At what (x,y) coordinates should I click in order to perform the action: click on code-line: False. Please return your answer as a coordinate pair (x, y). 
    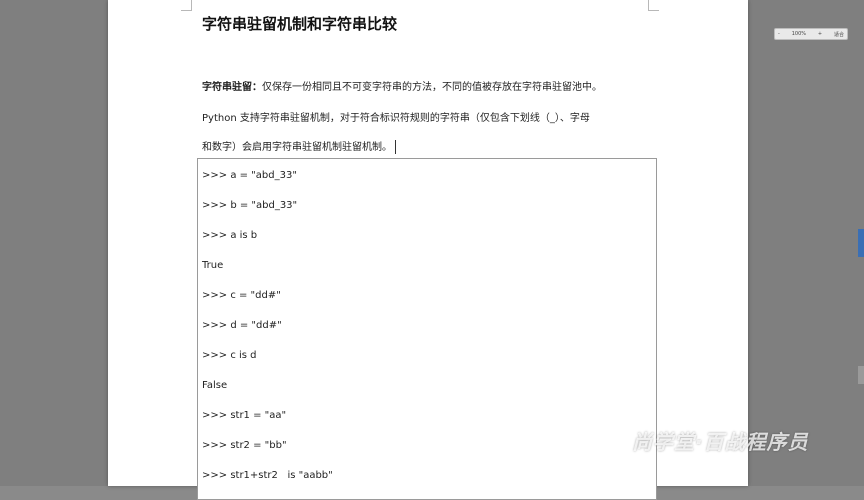
    Looking at the image, I should click on (215, 385).